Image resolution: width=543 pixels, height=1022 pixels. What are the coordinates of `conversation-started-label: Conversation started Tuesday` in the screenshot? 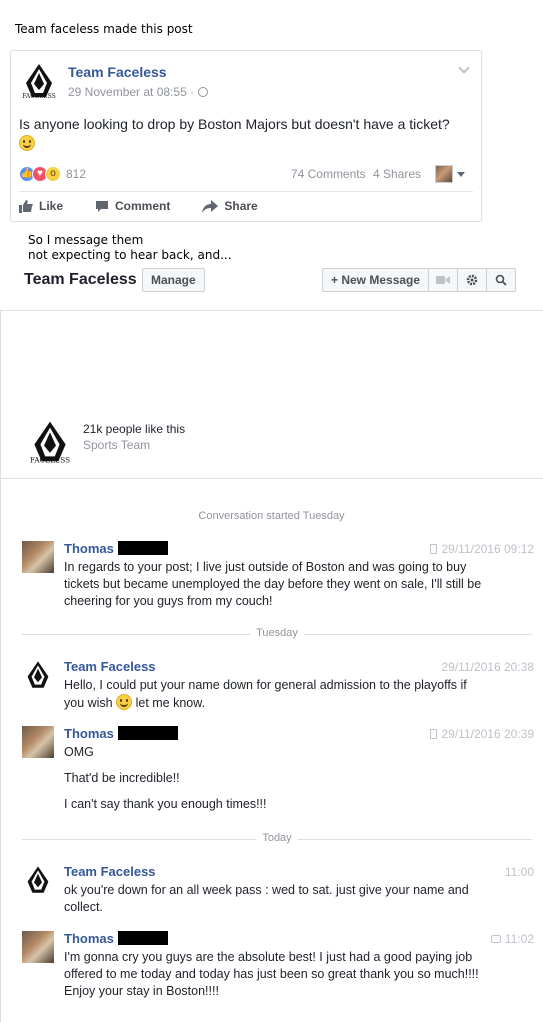 It's located at (271, 516).